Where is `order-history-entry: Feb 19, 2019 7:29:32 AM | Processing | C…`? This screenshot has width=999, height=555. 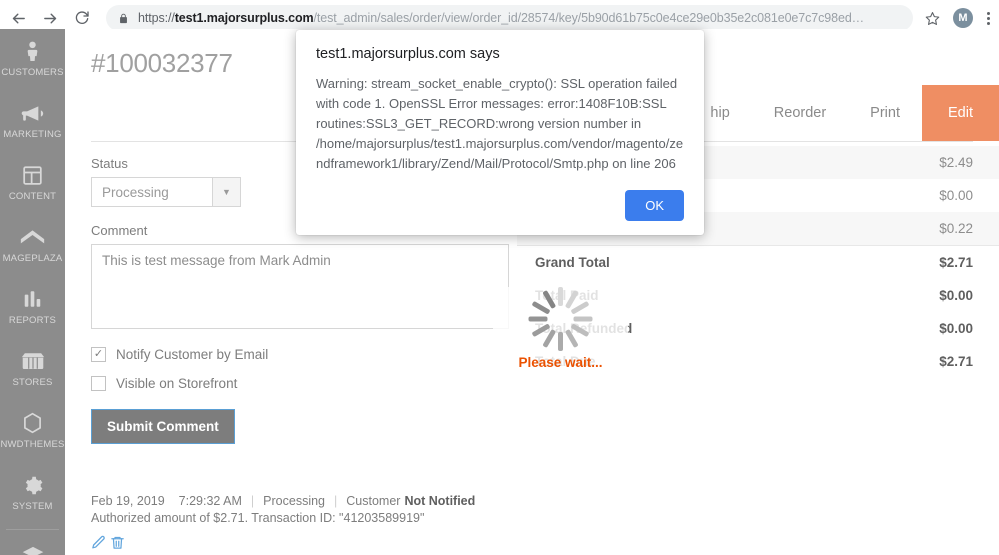 order-history-entry: Feb 19, 2019 7:29:32 AM | Processing | C… is located at coordinates (304, 524).